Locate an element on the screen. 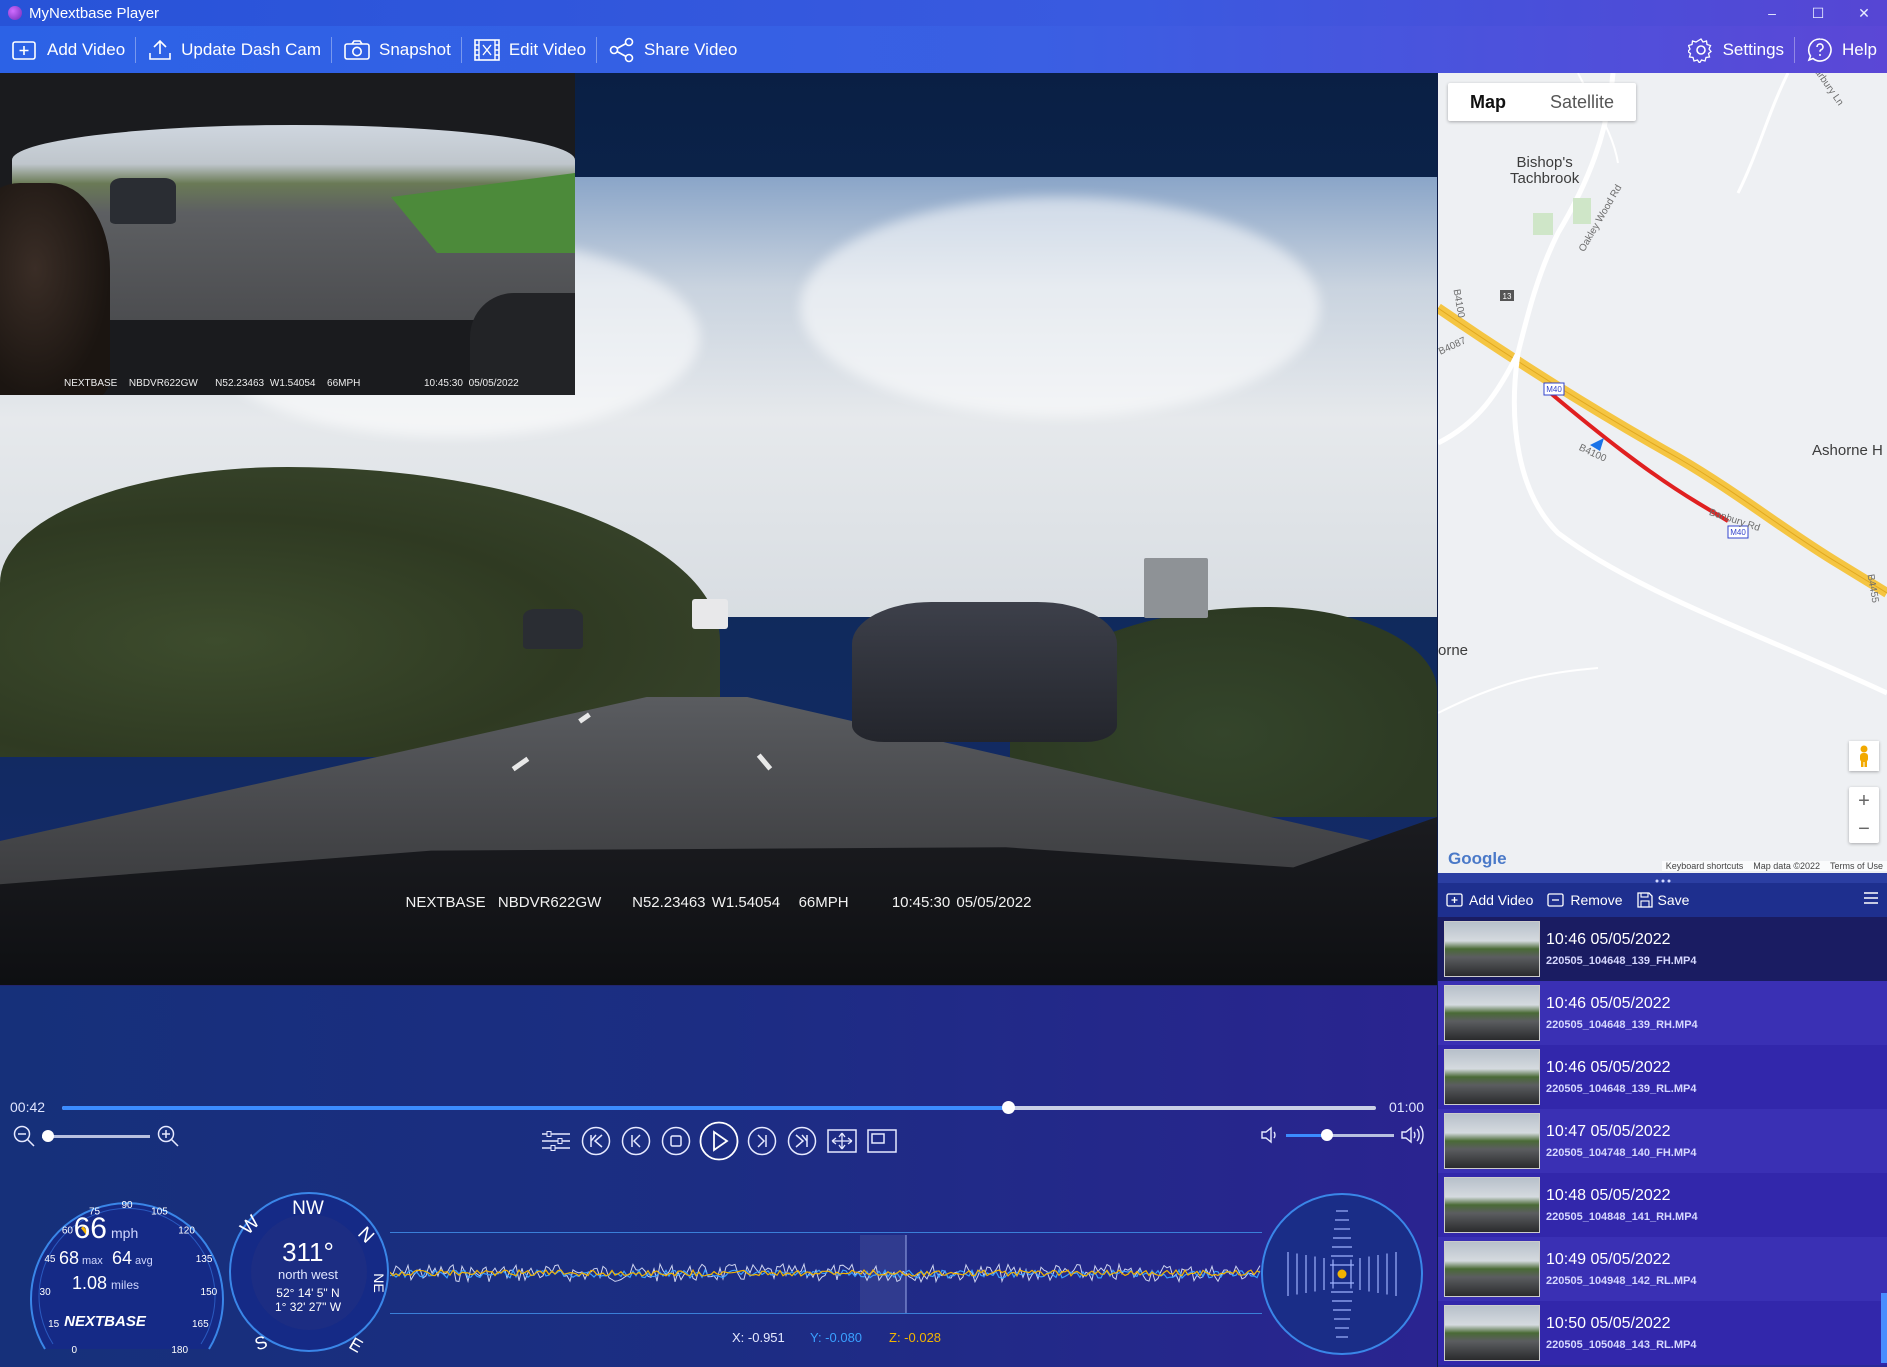  passenger-head is located at coordinates (55, 289).